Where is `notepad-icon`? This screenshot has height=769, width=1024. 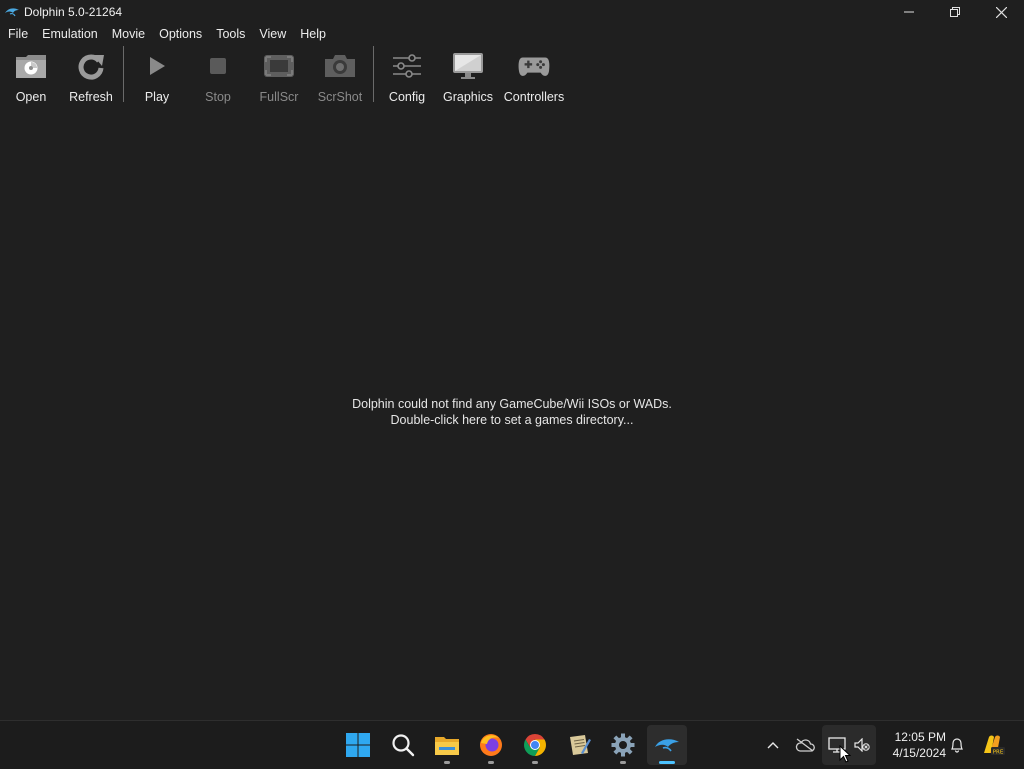 notepad-icon is located at coordinates (580, 745).